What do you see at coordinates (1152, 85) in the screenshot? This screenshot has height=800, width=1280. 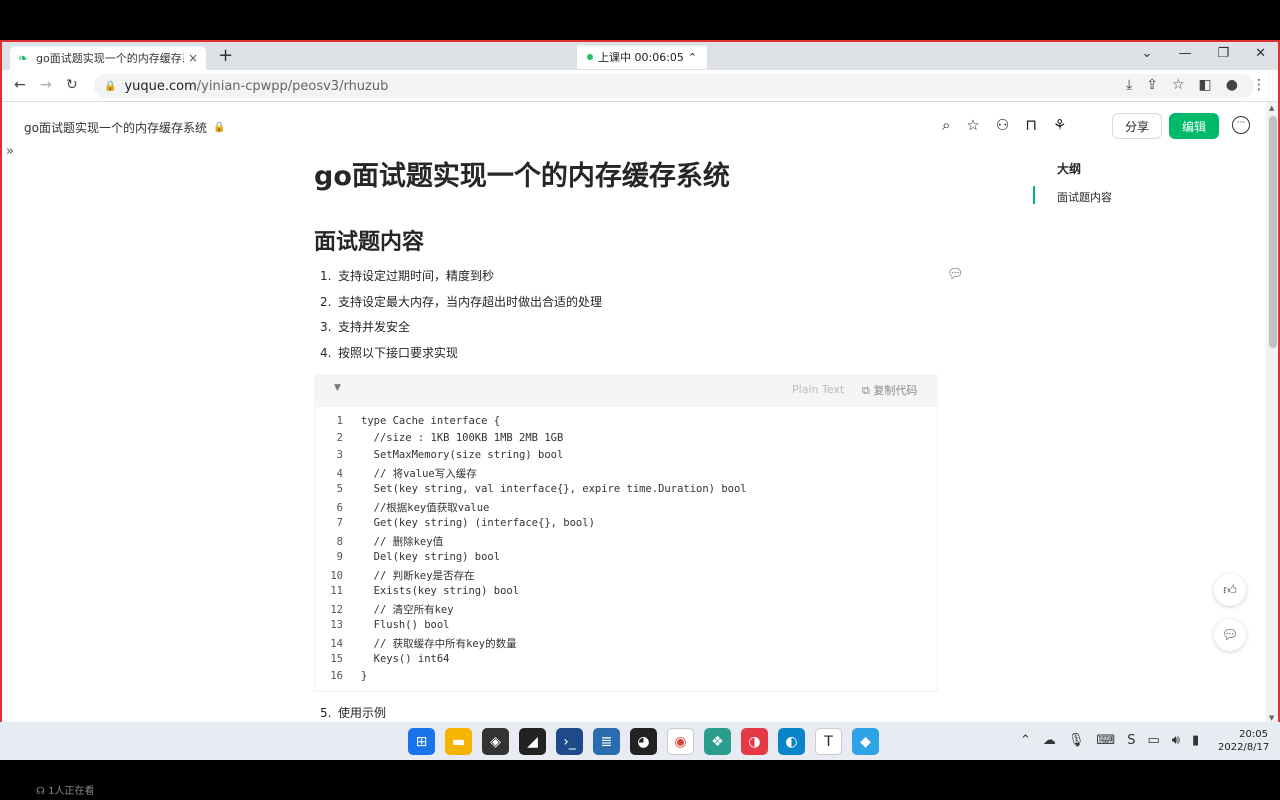 I see `share-page-icon: ⇪` at bounding box center [1152, 85].